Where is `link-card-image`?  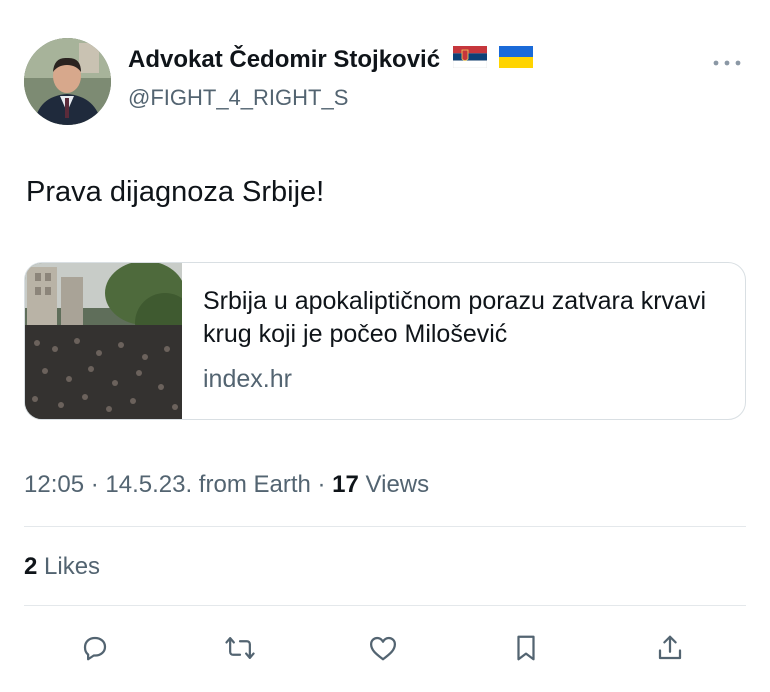
link-card-image is located at coordinates (110, 341).